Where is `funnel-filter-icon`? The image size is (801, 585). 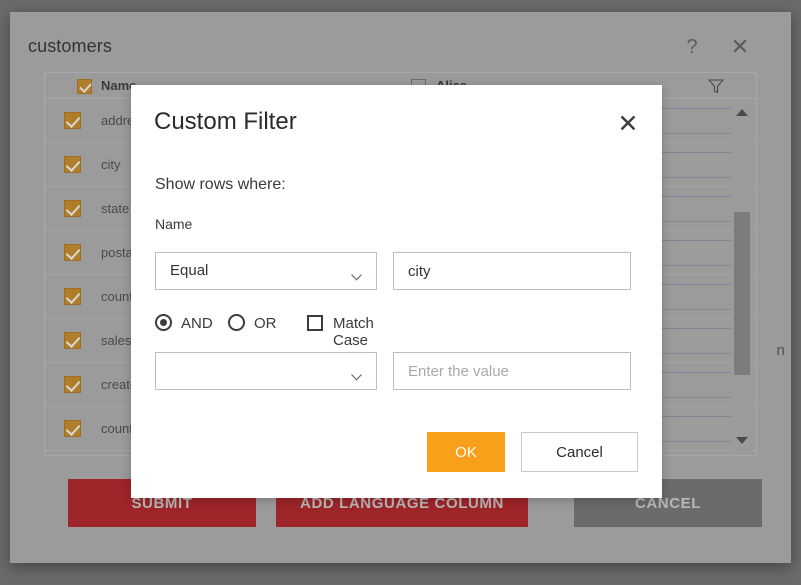
funnel-filter-icon is located at coordinates (716, 86).